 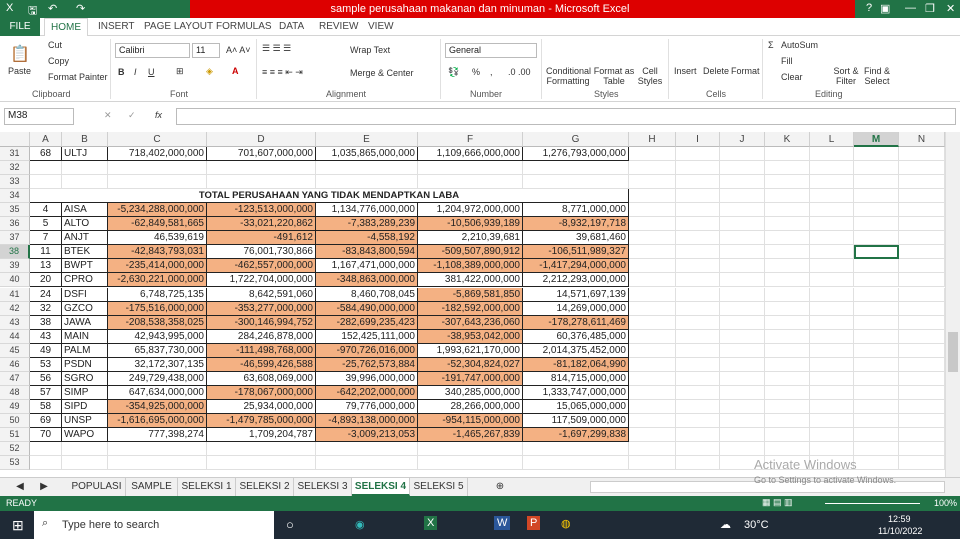 I want to click on cell-value: -3,009,213,053, so click(x=367, y=435).